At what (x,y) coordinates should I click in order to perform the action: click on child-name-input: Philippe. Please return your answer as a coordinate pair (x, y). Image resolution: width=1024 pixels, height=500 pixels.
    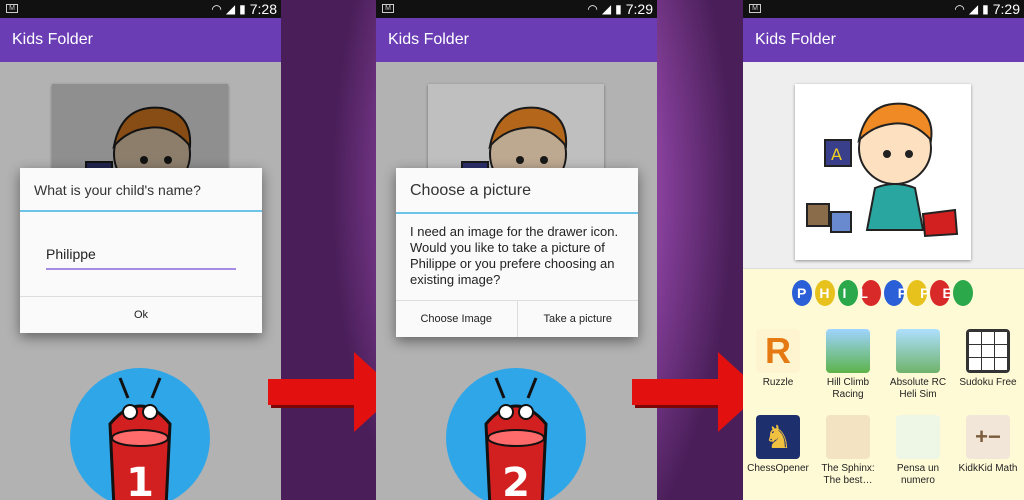
    Looking at the image, I should click on (141, 258).